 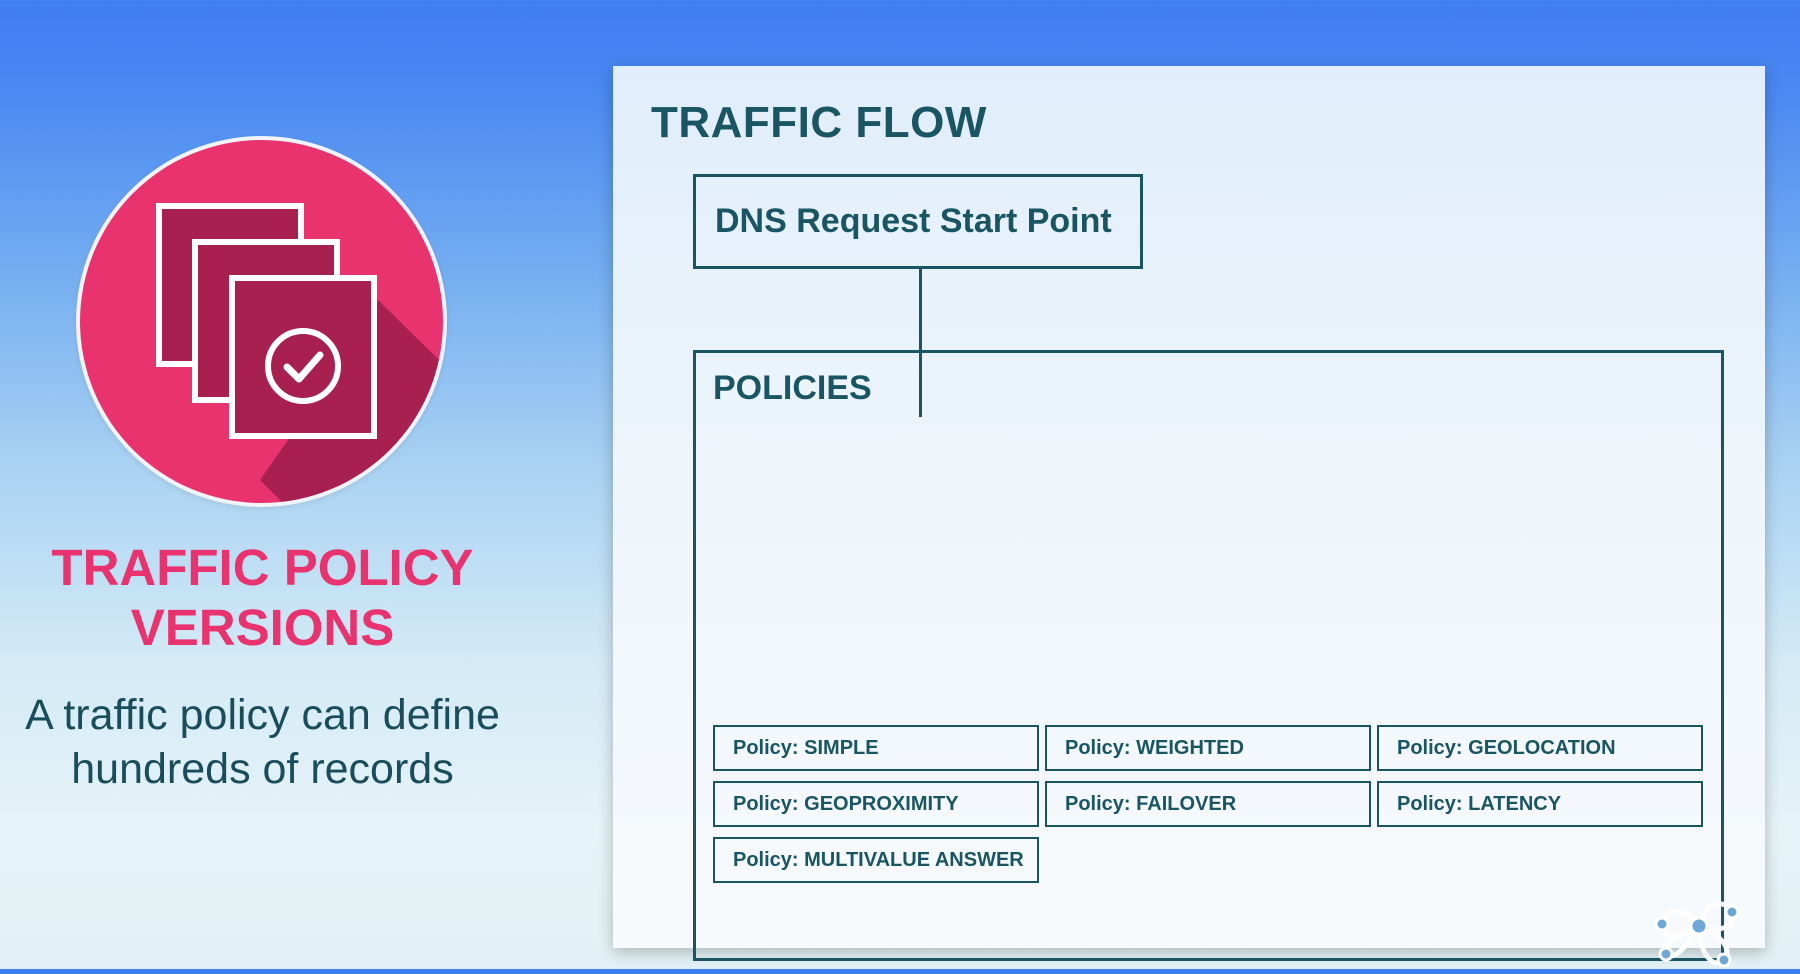 What do you see at coordinates (1208, 748) in the screenshot?
I see `policy-weighted: Policy: WEIGHTED` at bounding box center [1208, 748].